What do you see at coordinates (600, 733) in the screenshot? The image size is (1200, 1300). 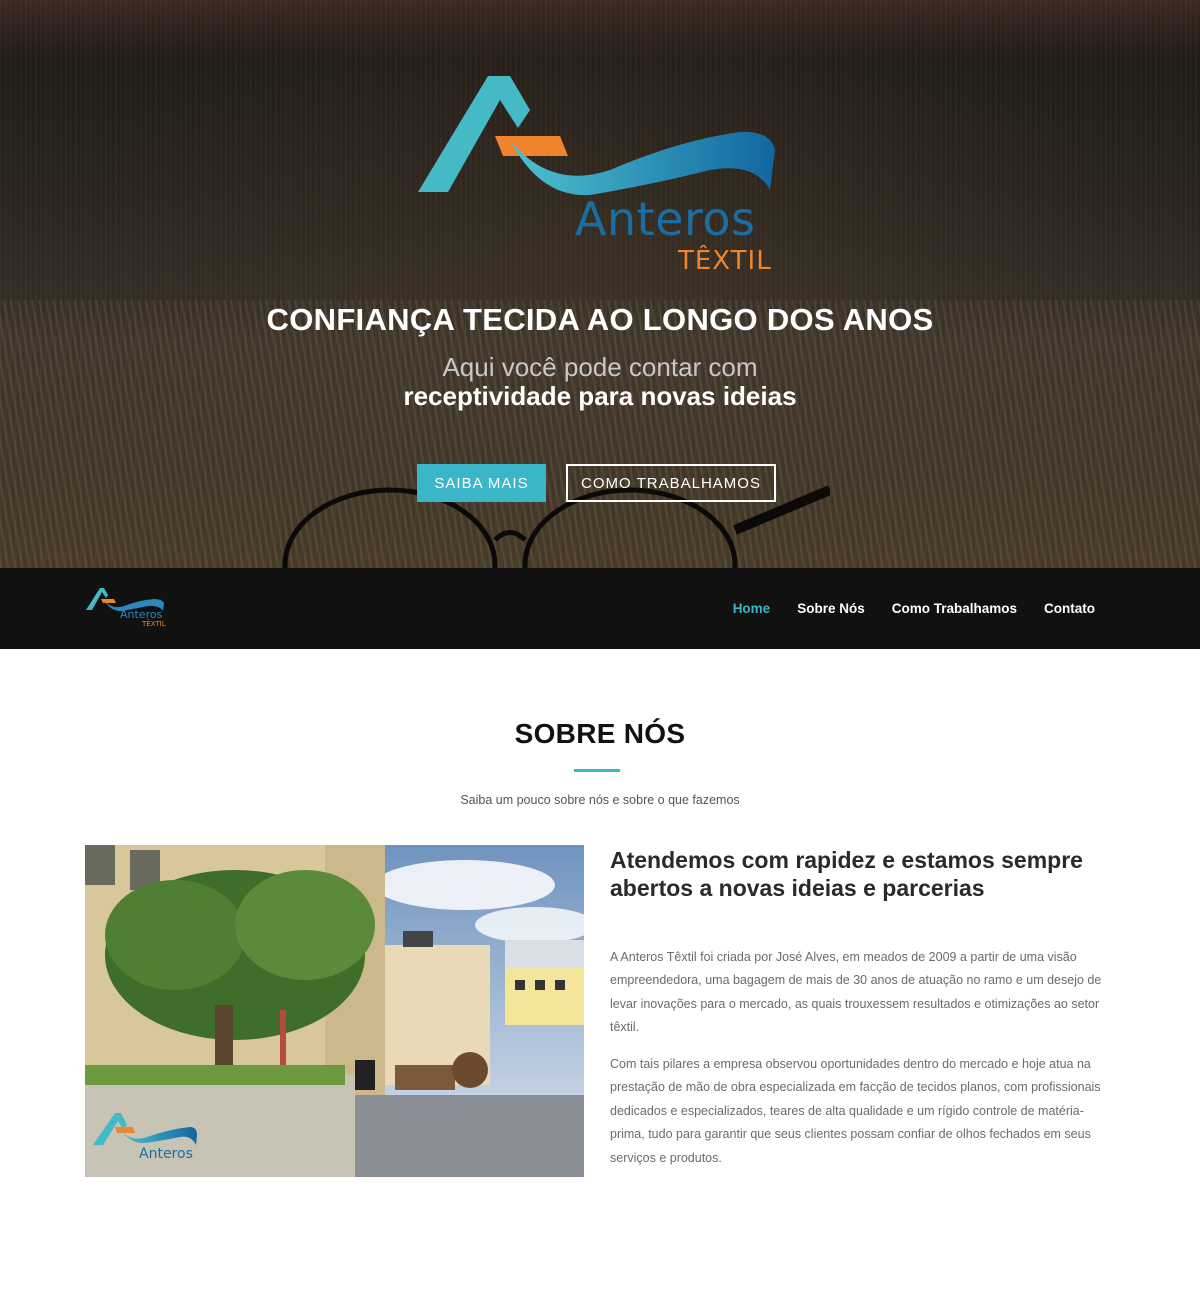 I see `section-title: SOBRE NÓS` at bounding box center [600, 733].